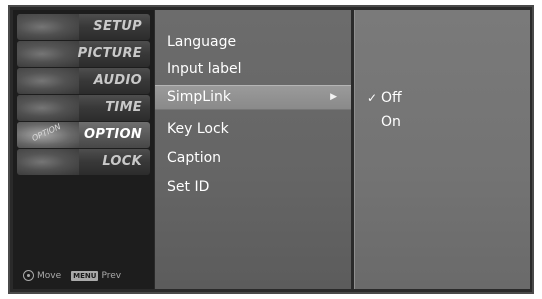 The image size is (542, 299). Describe the element at coordinates (194, 158) in the screenshot. I see `menu-item-label: Caption` at that location.